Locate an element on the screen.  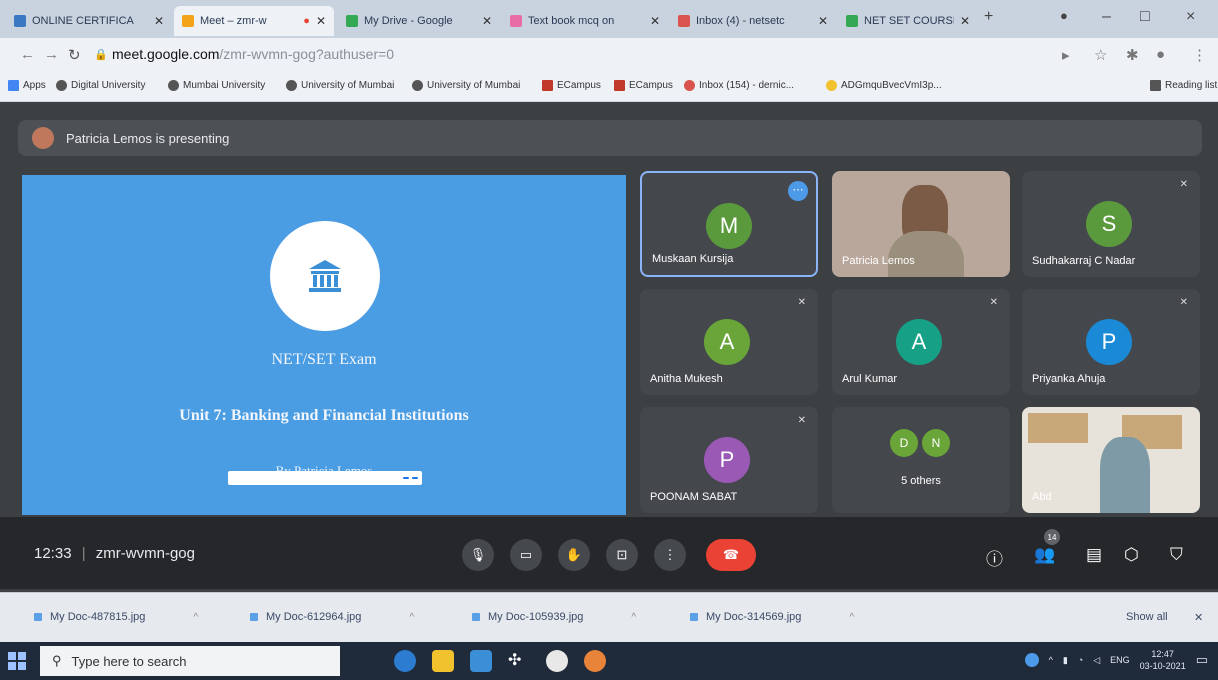
extensions-icon: ✱ is located at coordinates (1132, 55).